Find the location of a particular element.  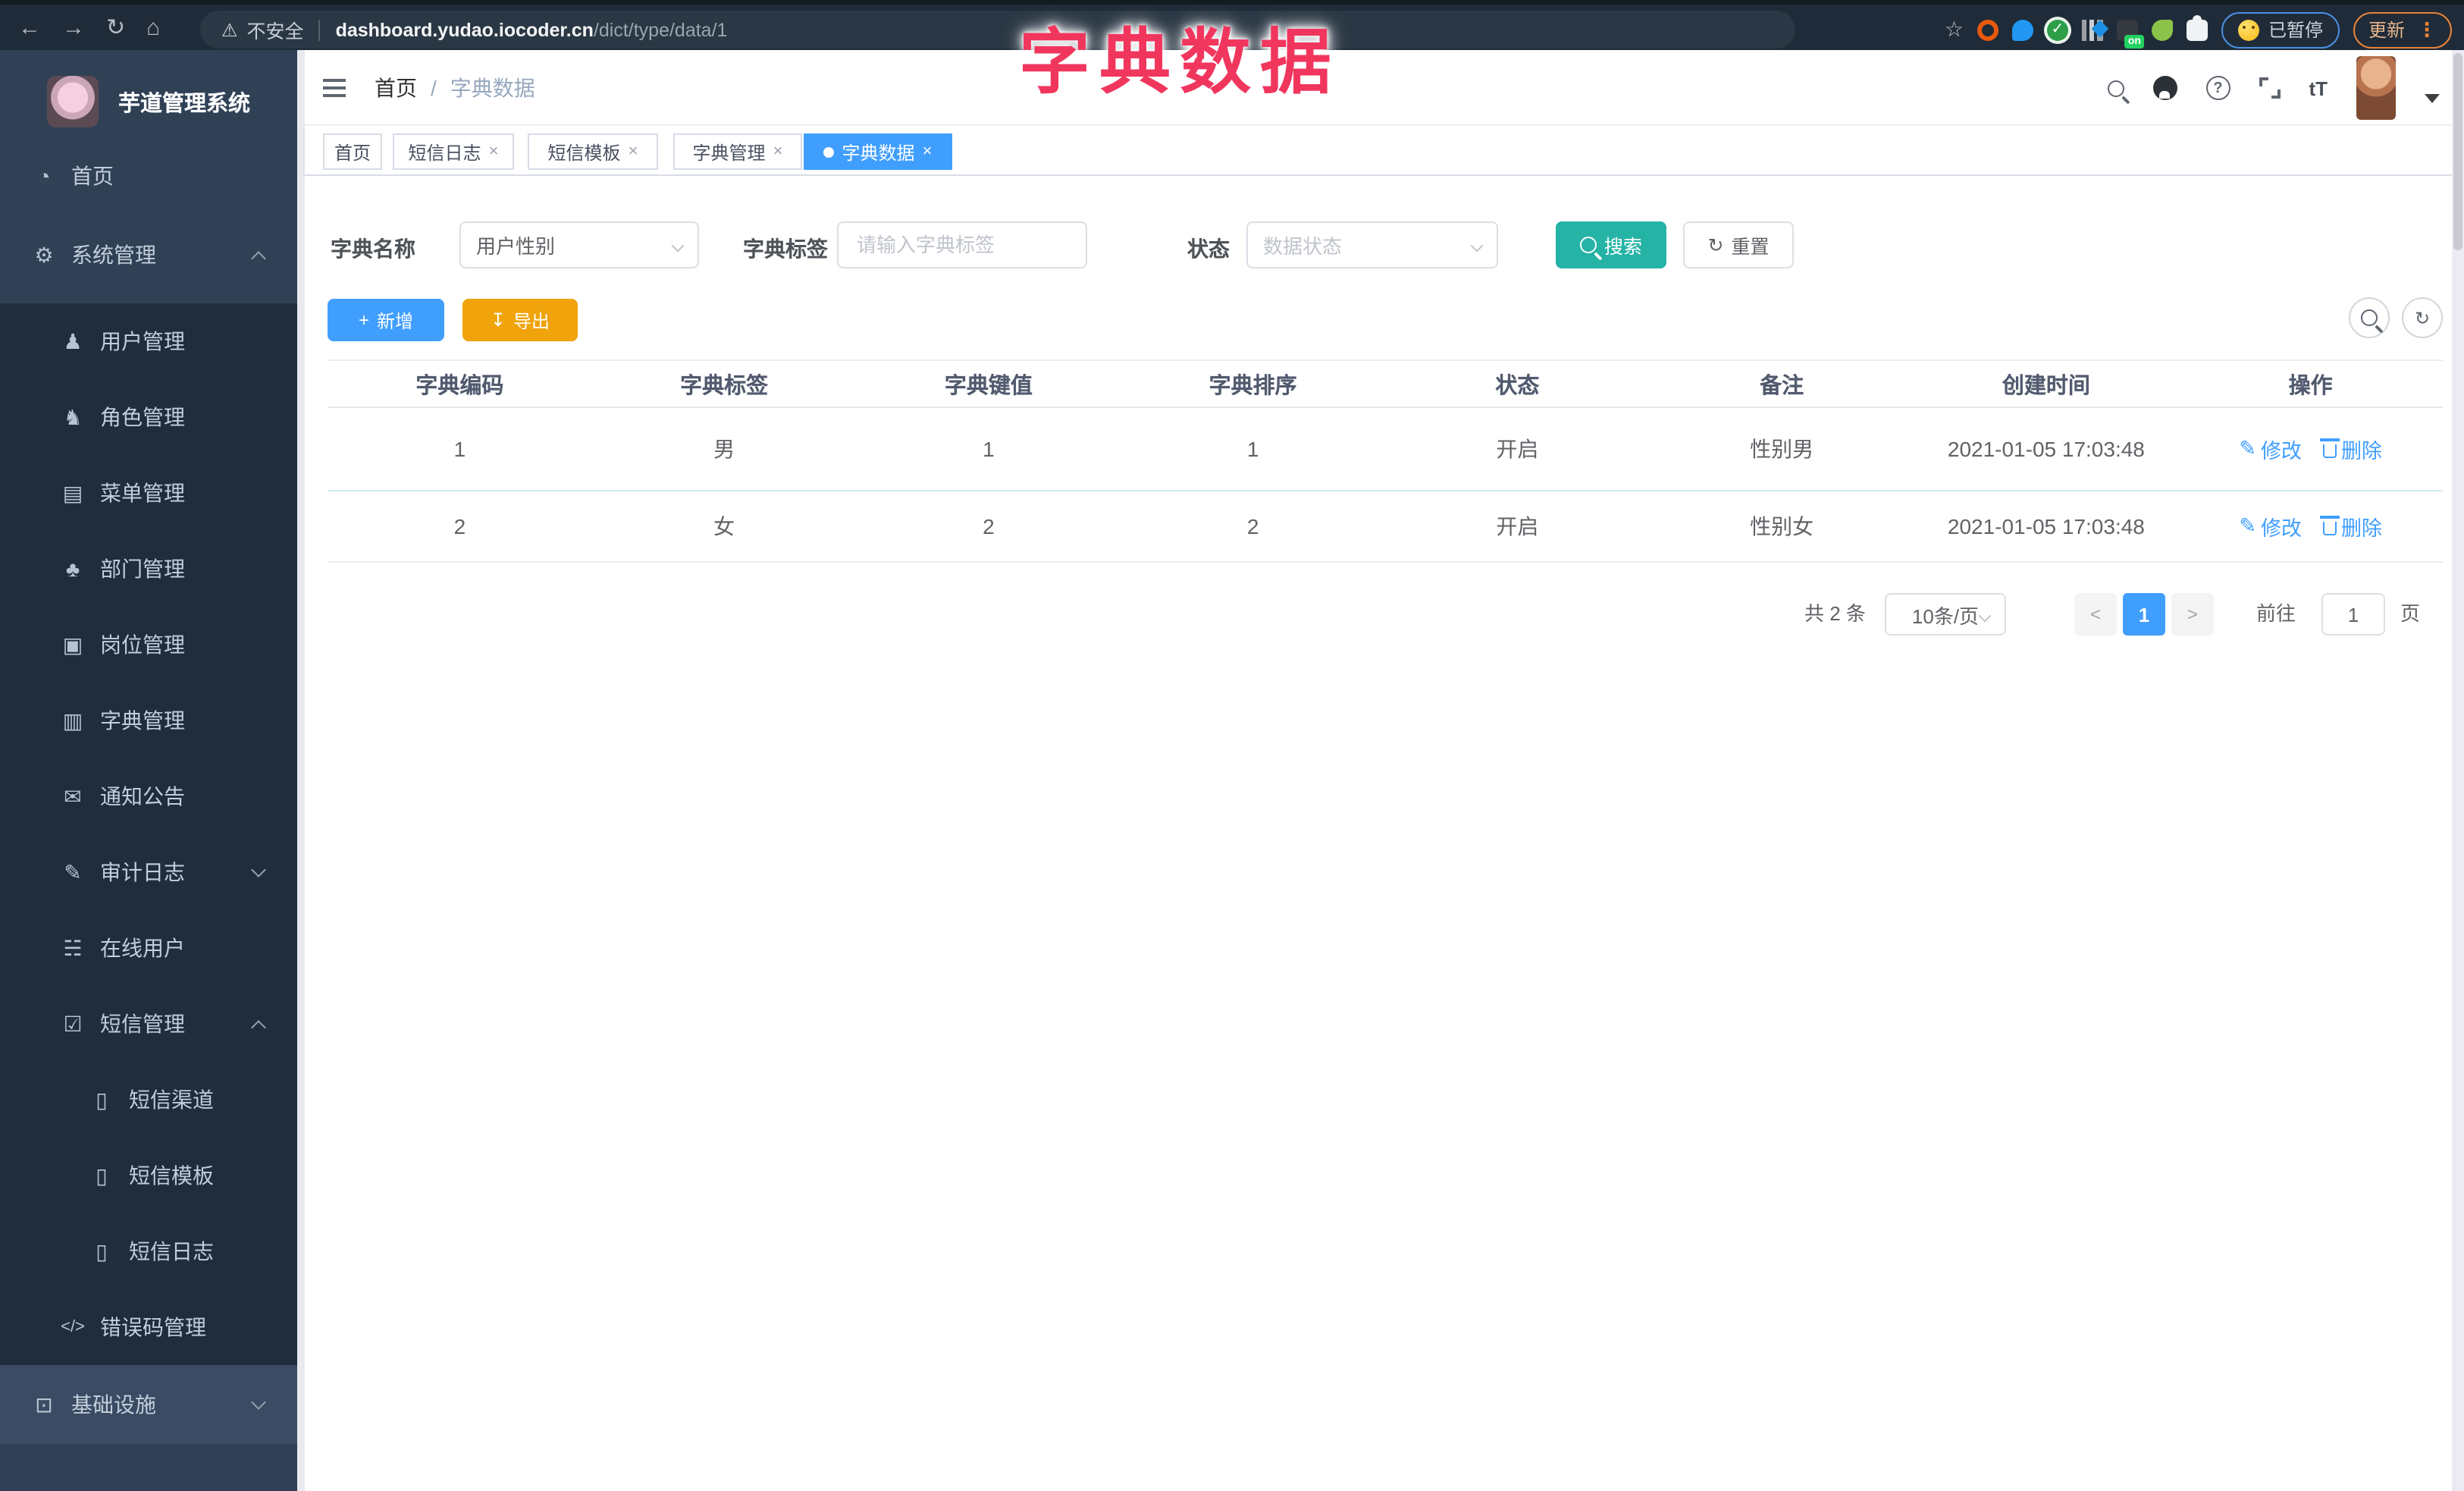

export-button: ↧ 导出 is located at coordinates (520, 320).